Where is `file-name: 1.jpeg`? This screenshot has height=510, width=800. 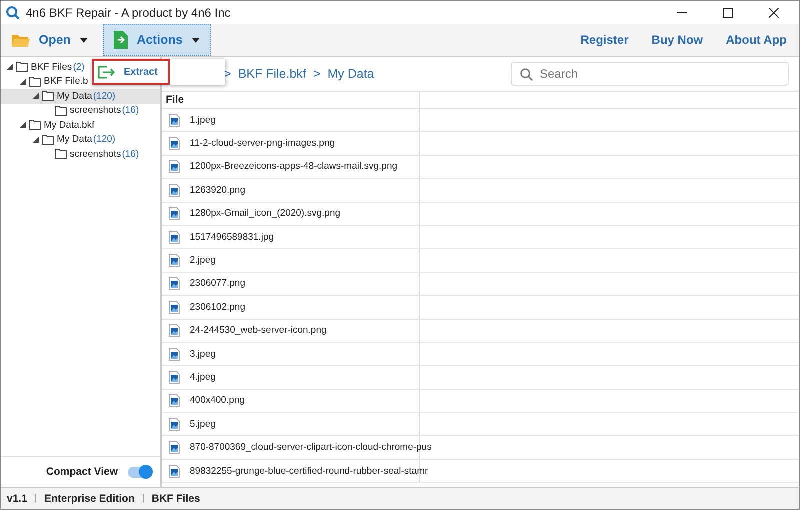 file-name: 1.jpeg is located at coordinates (203, 120).